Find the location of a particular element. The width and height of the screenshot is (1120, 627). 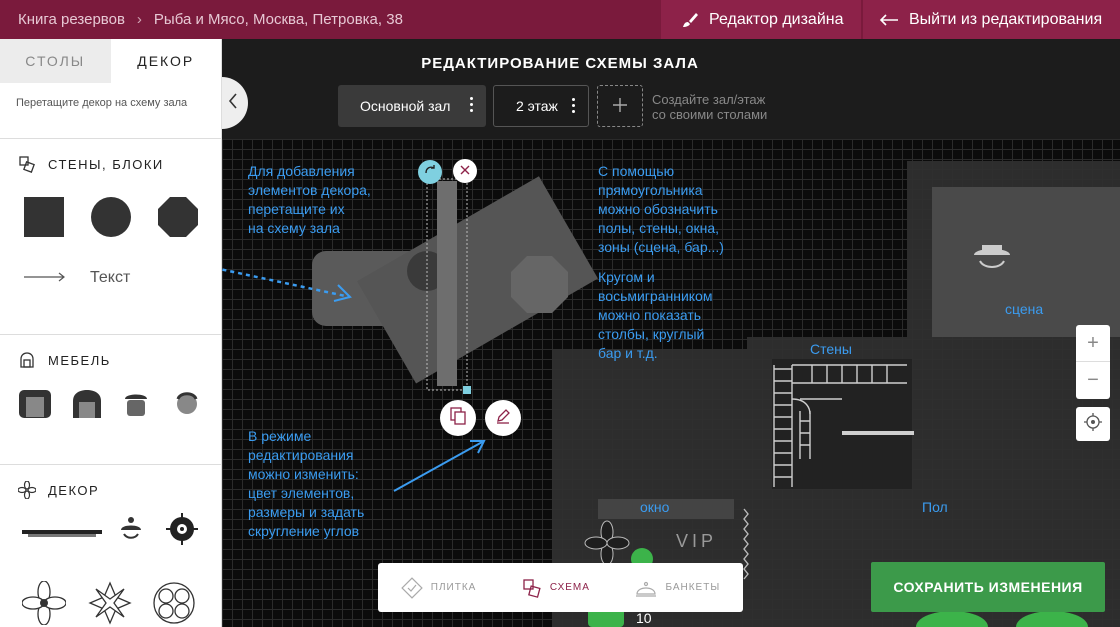

note-line: Для добавления is located at coordinates (301, 171).